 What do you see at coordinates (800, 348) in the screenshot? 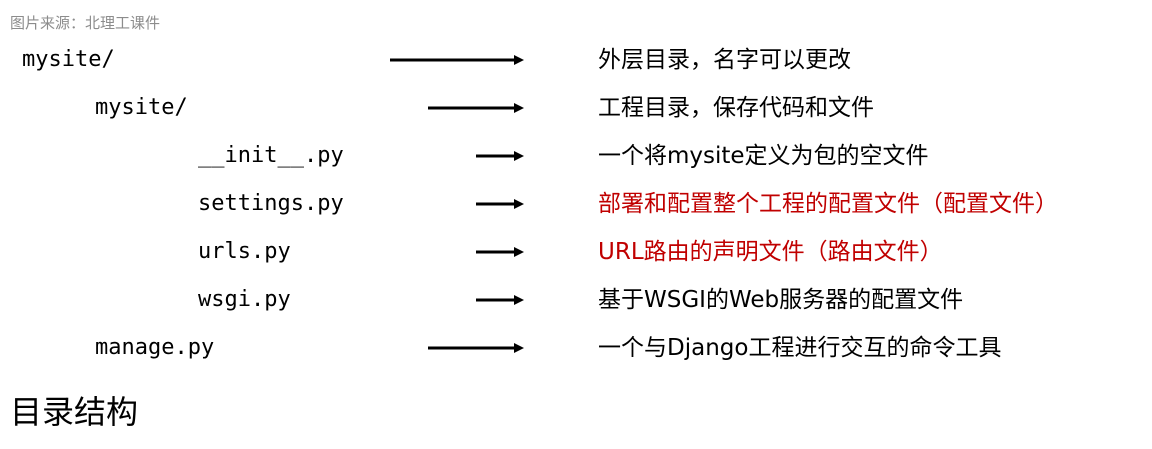
I see `file-description: 一个与Django工程进行交互的命令工具` at bounding box center [800, 348].